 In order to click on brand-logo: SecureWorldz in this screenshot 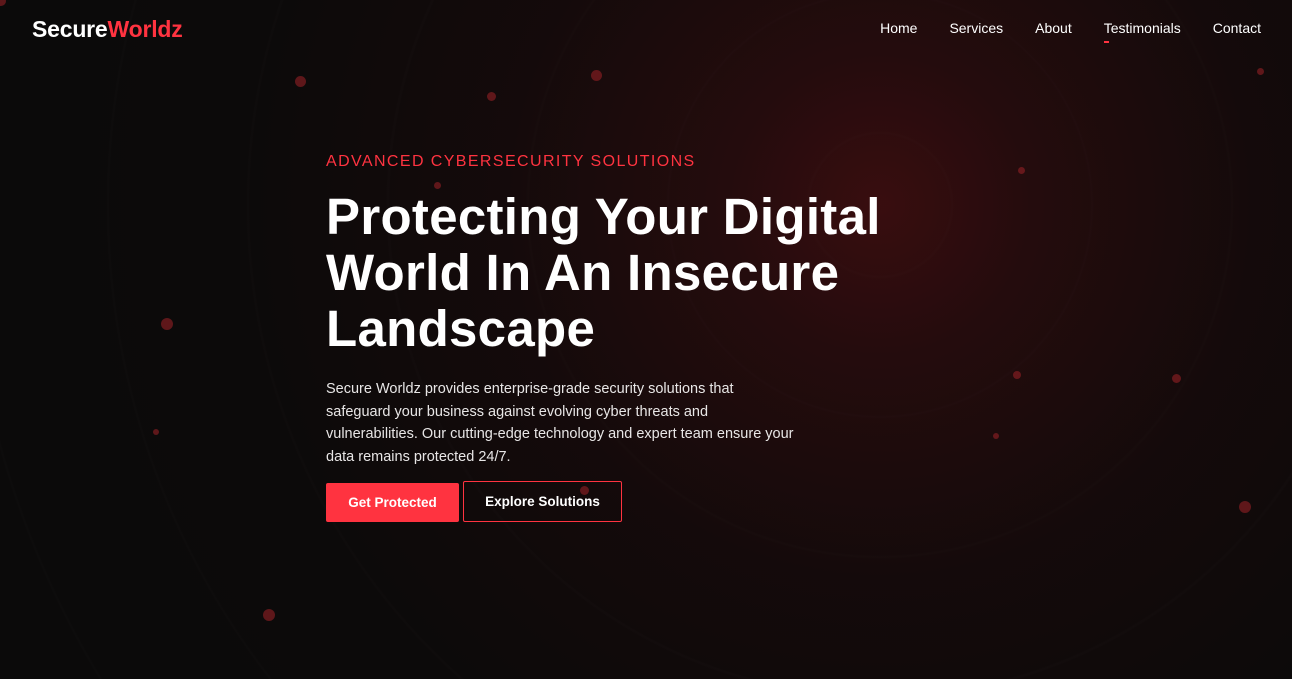, I will do `click(107, 29)`.